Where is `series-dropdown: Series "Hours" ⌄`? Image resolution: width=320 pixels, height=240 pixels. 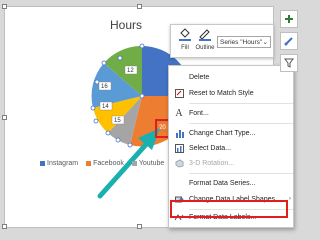 series-dropdown: Series "Hours" ⌄ is located at coordinates (244, 42).